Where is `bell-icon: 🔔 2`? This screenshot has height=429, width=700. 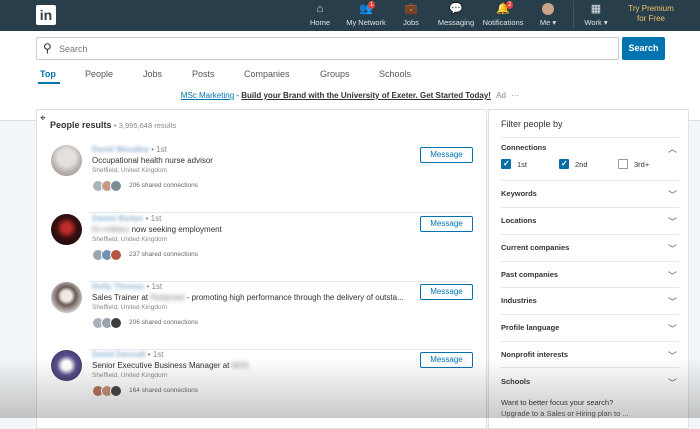
bell-icon: 🔔 2 is located at coordinates (505, 8).